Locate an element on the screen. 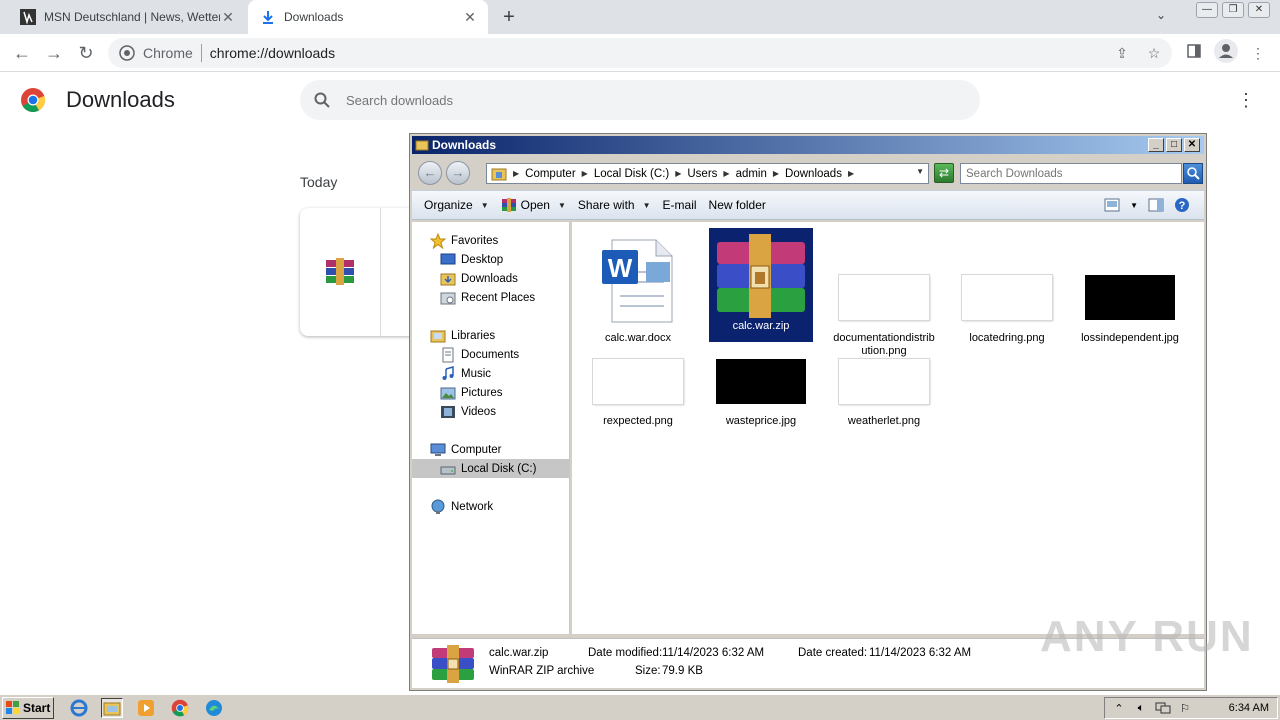 This screenshot has height=720, width=1280. address-bar: Chrome chrome://downloads is located at coordinates (640, 53).